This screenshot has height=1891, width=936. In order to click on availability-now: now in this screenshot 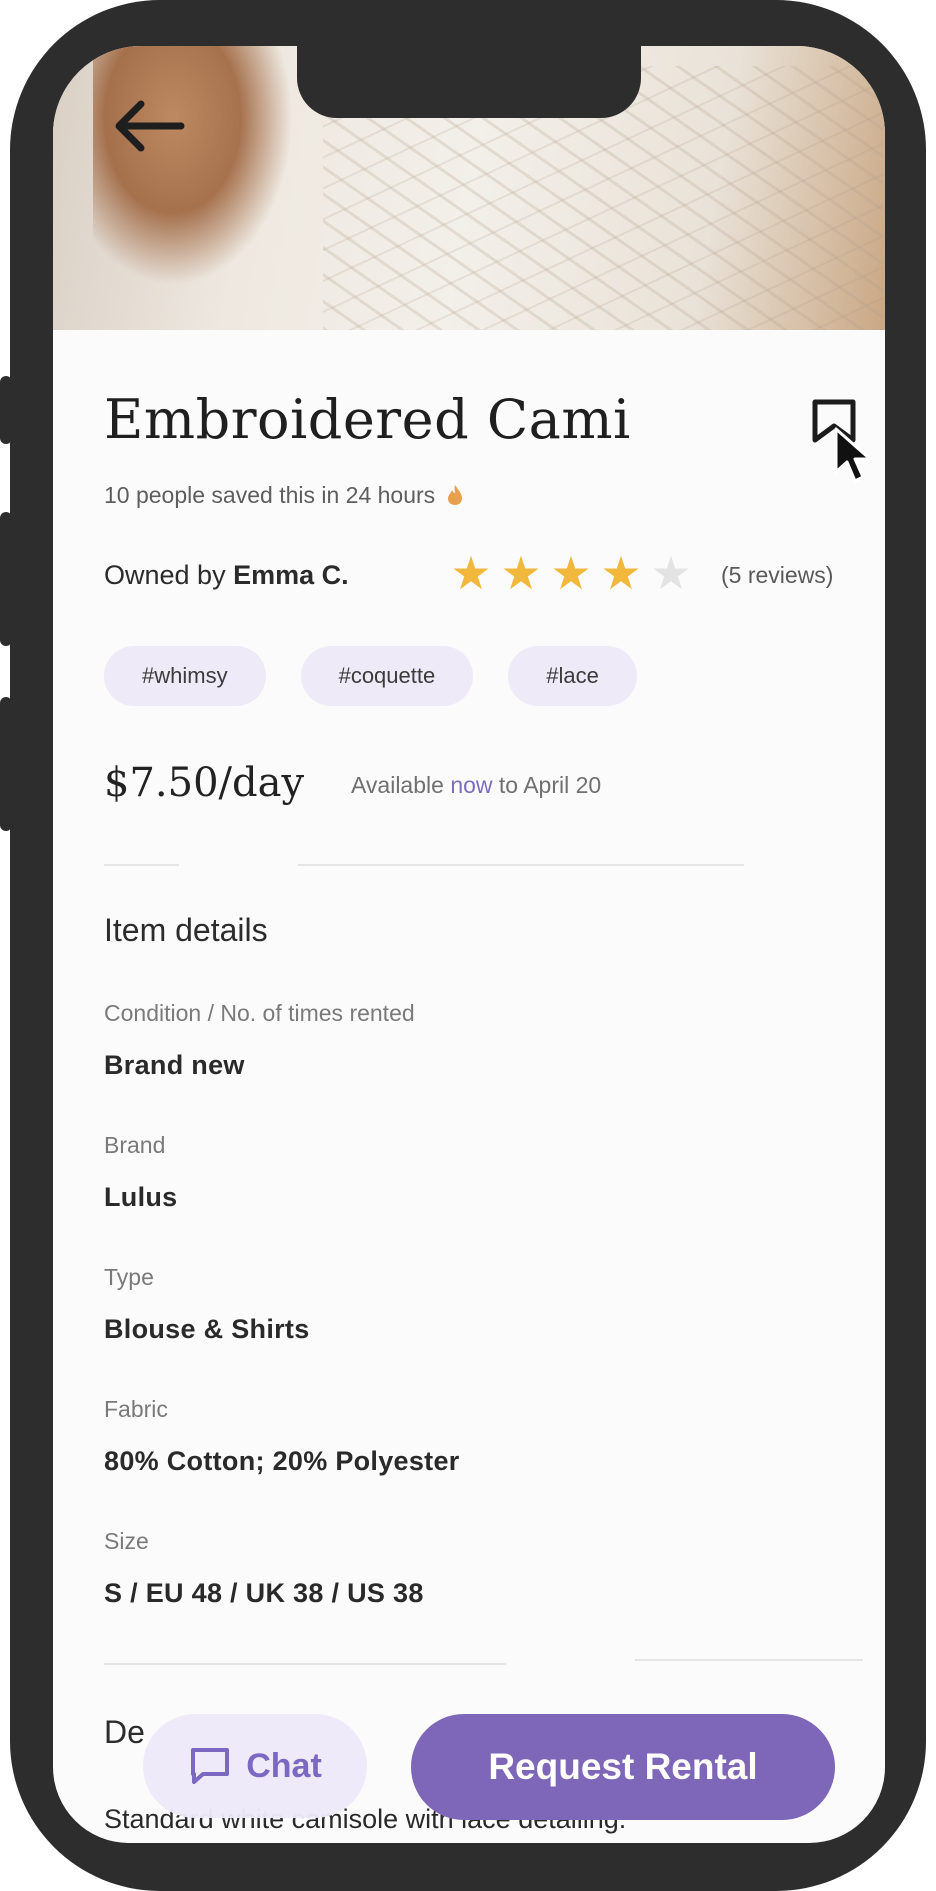, I will do `click(471, 785)`.